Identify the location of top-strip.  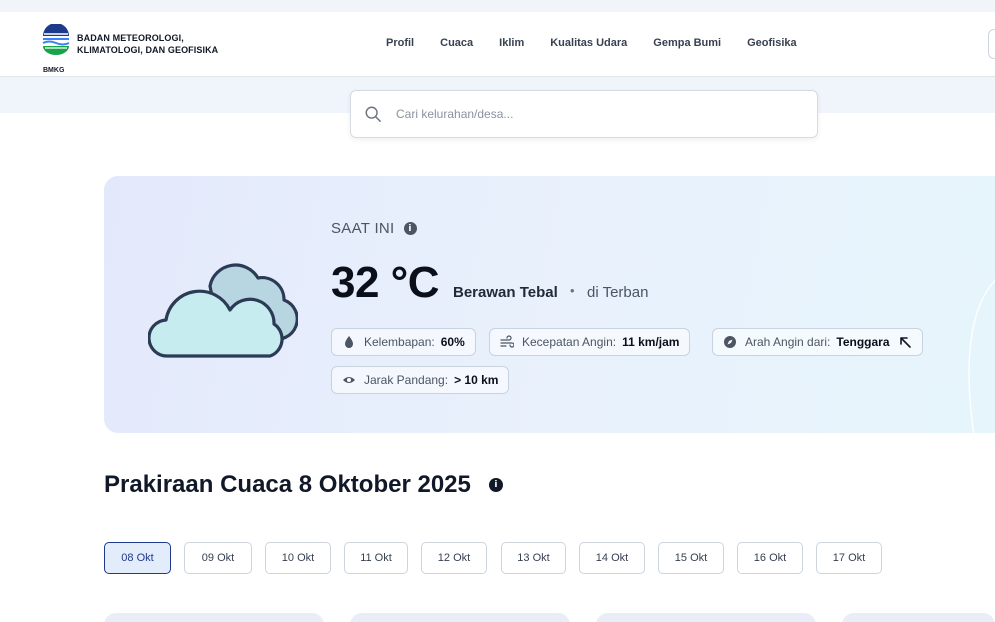
(497, 6).